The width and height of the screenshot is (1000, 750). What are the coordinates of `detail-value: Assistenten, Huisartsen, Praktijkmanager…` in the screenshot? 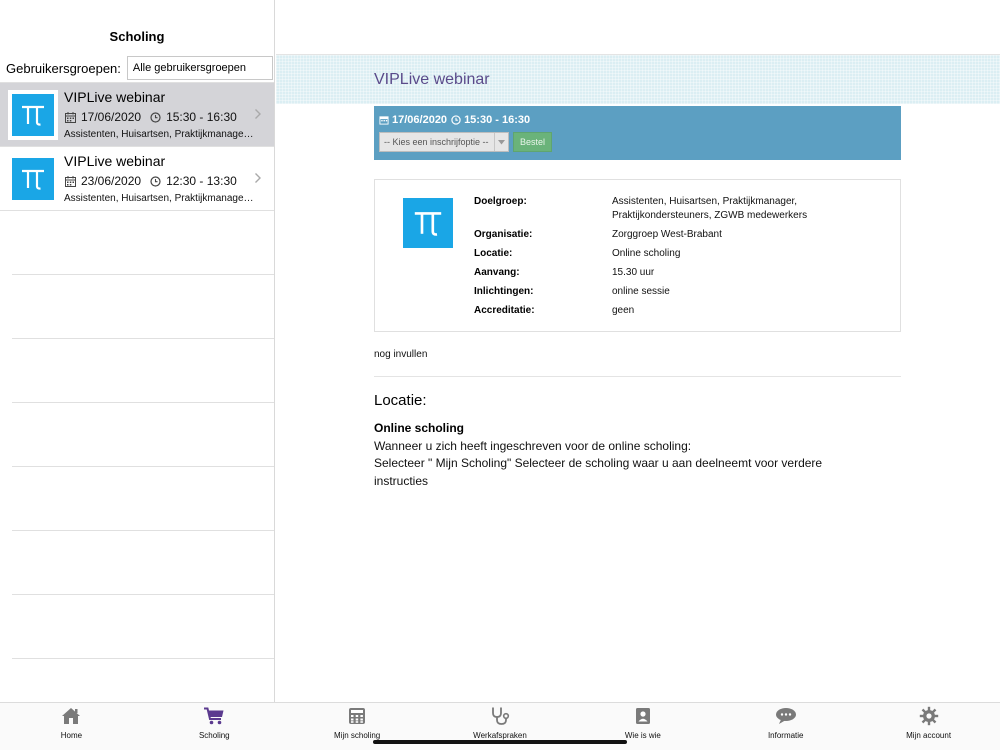 It's located at (710, 208).